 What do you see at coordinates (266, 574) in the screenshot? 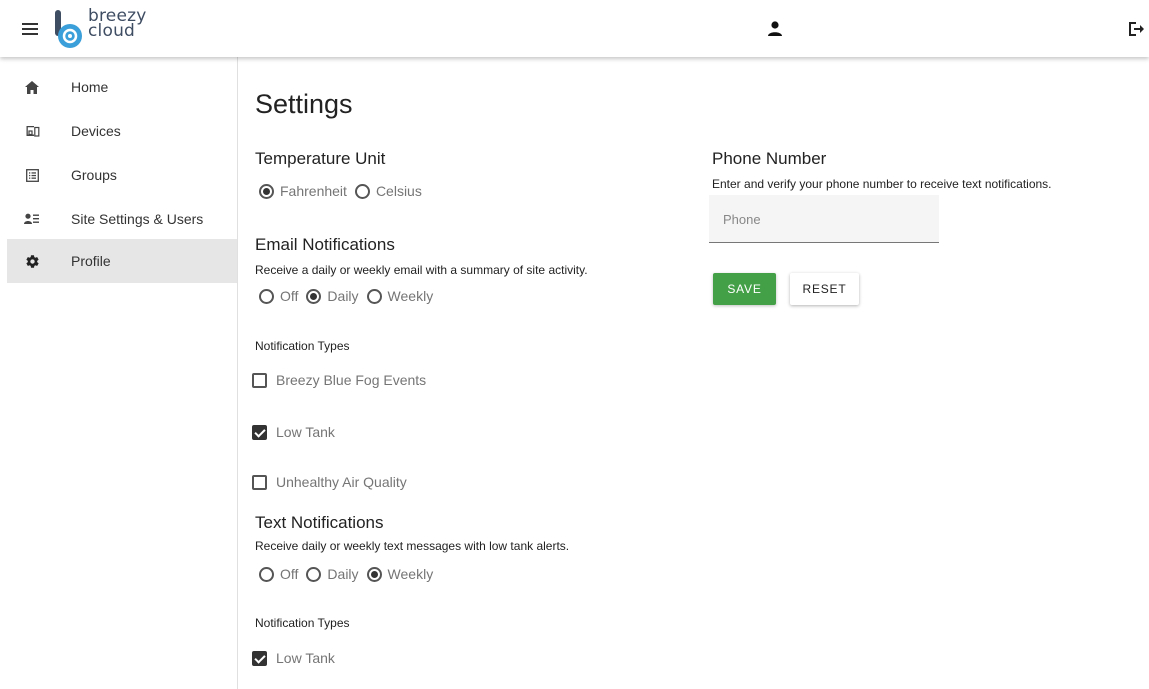
I see `radio-text-off` at bounding box center [266, 574].